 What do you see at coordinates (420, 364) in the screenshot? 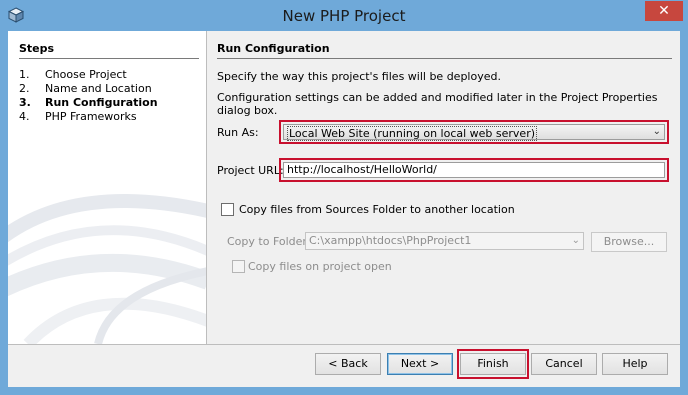
I see `next-button: Next >` at bounding box center [420, 364].